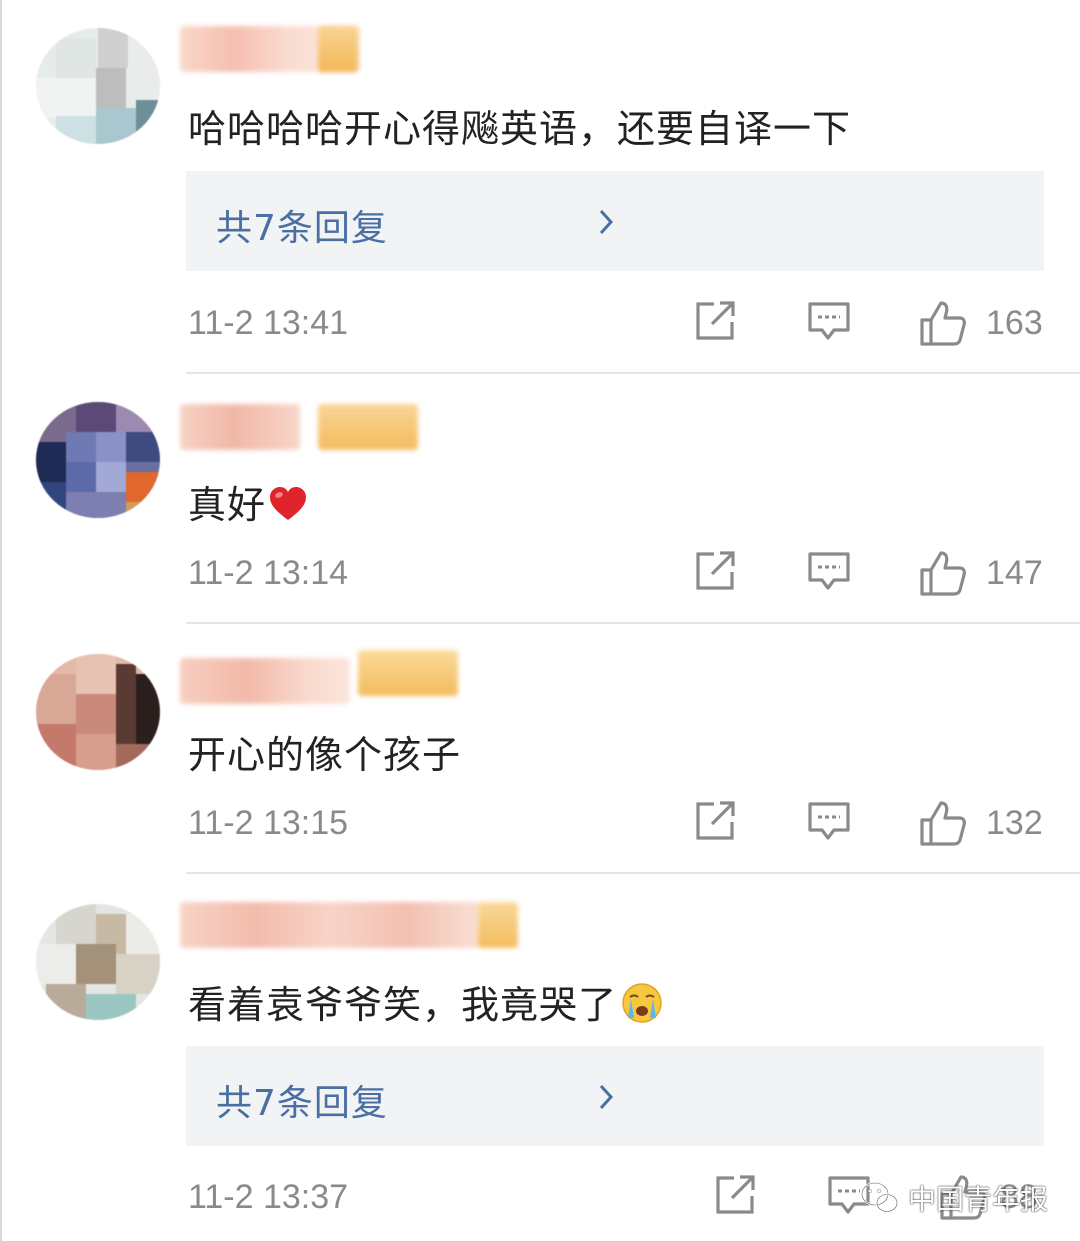 This screenshot has width=1080, height=1241. I want to click on comment-text: 真好, so click(248, 501).